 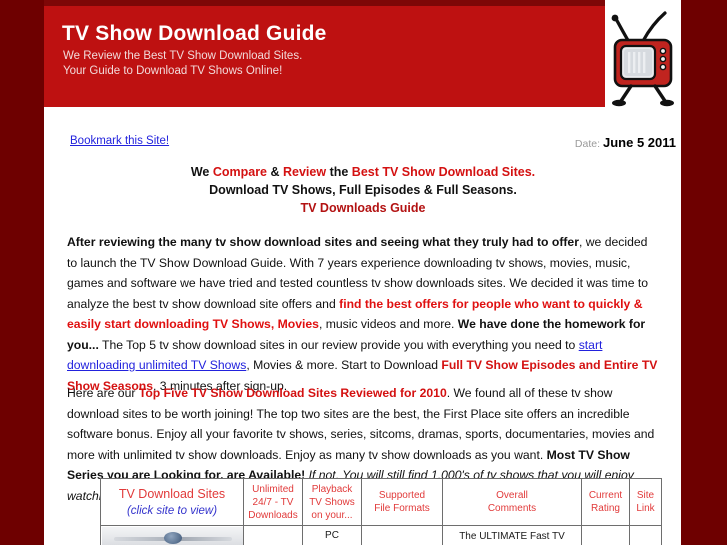 What do you see at coordinates (344, 365) in the screenshot?
I see `p1-text-d: , Movies & more. Start to Download` at bounding box center [344, 365].